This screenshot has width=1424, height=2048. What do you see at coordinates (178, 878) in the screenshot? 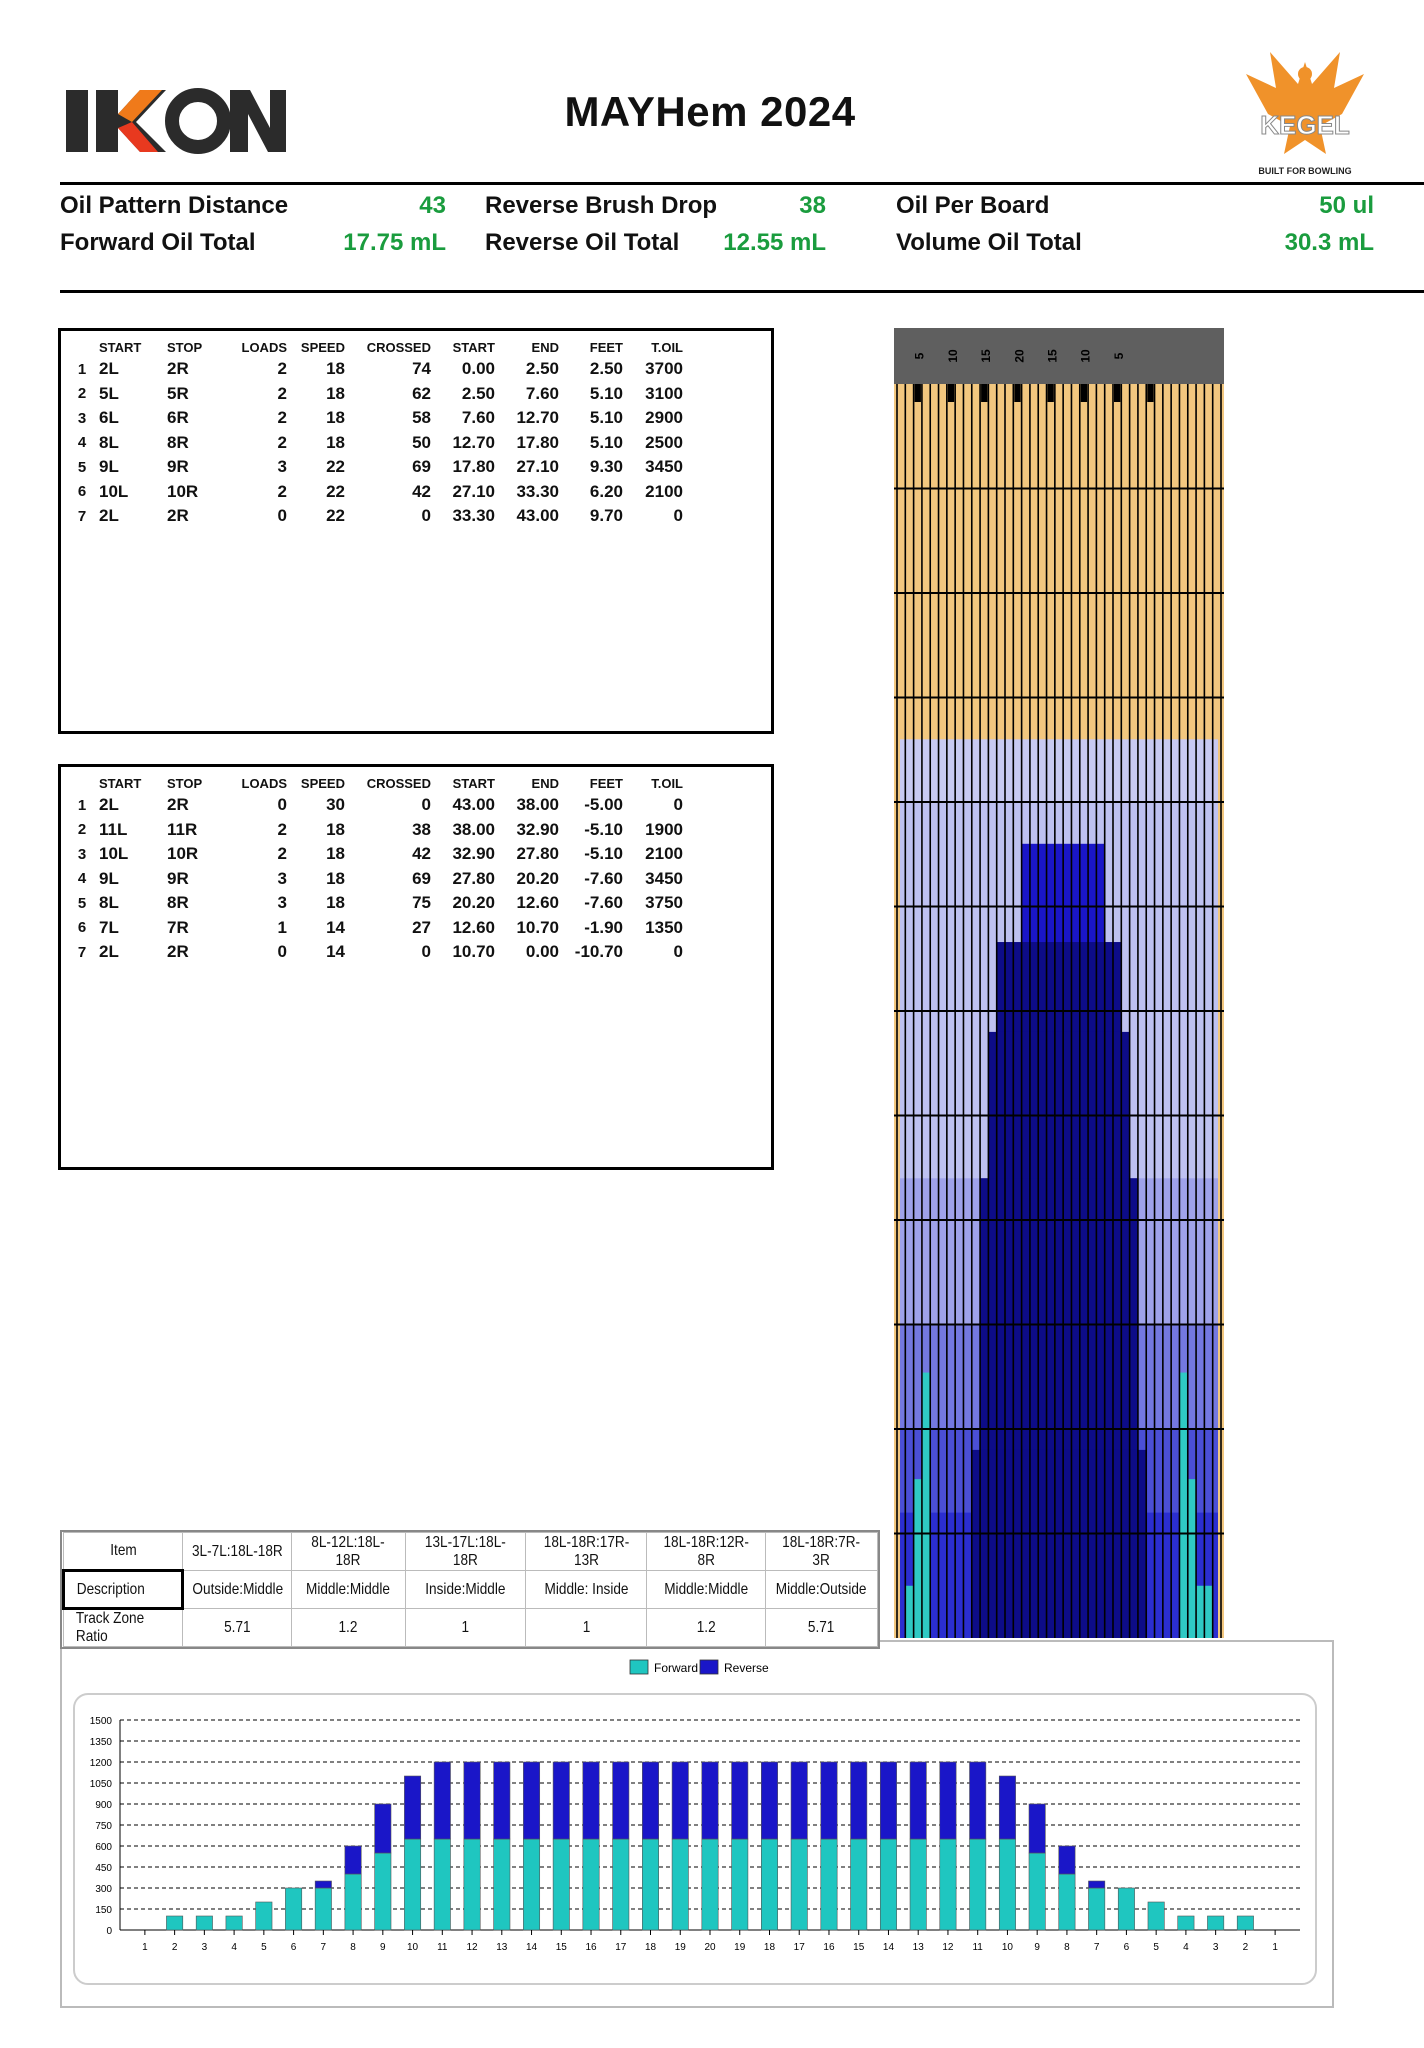
I see `table-cell: 9R` at bounding box center [178, 878].